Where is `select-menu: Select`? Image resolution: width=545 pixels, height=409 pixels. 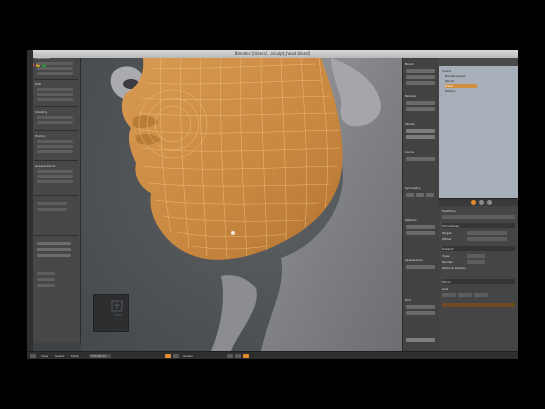 select-menu: Select is located at coordinates (59, 356).